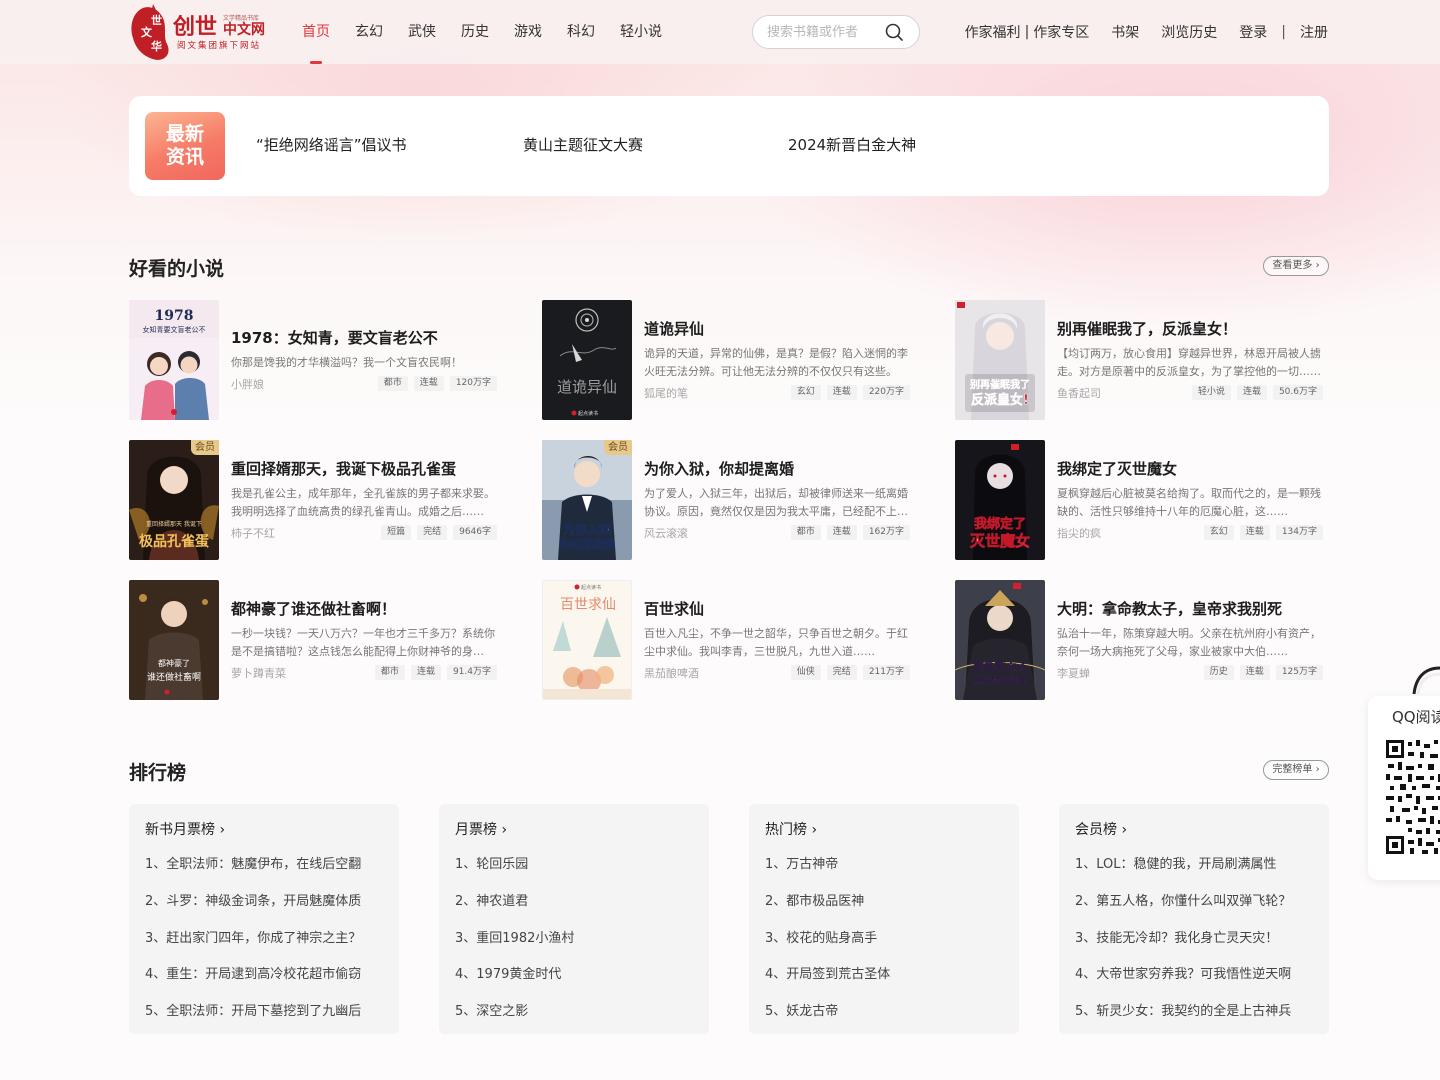 This screenshot has height=1080, width=1440. What do you see at coordinates (847, 672) in the screenshot?
I see `book-tags: 仙侠 完结 211万字` at bounding box center [847, 672].